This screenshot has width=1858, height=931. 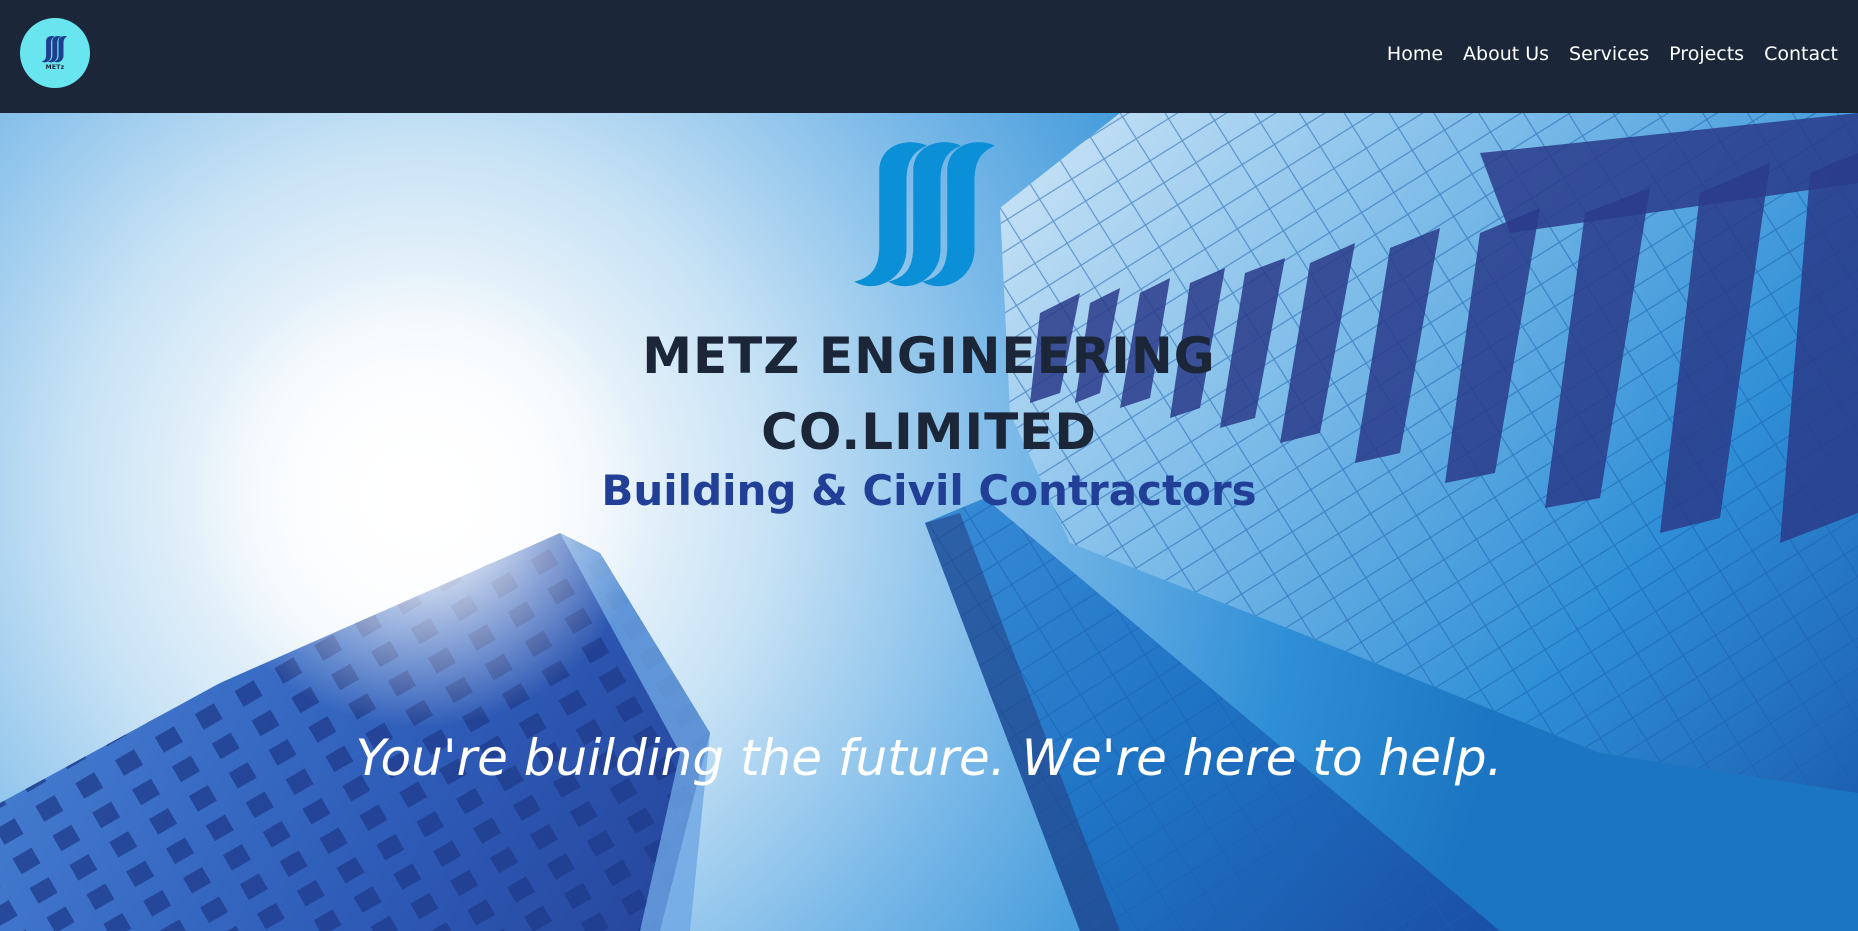 I want to click on nav-home-link: Home, so click(x=1415, y=54).